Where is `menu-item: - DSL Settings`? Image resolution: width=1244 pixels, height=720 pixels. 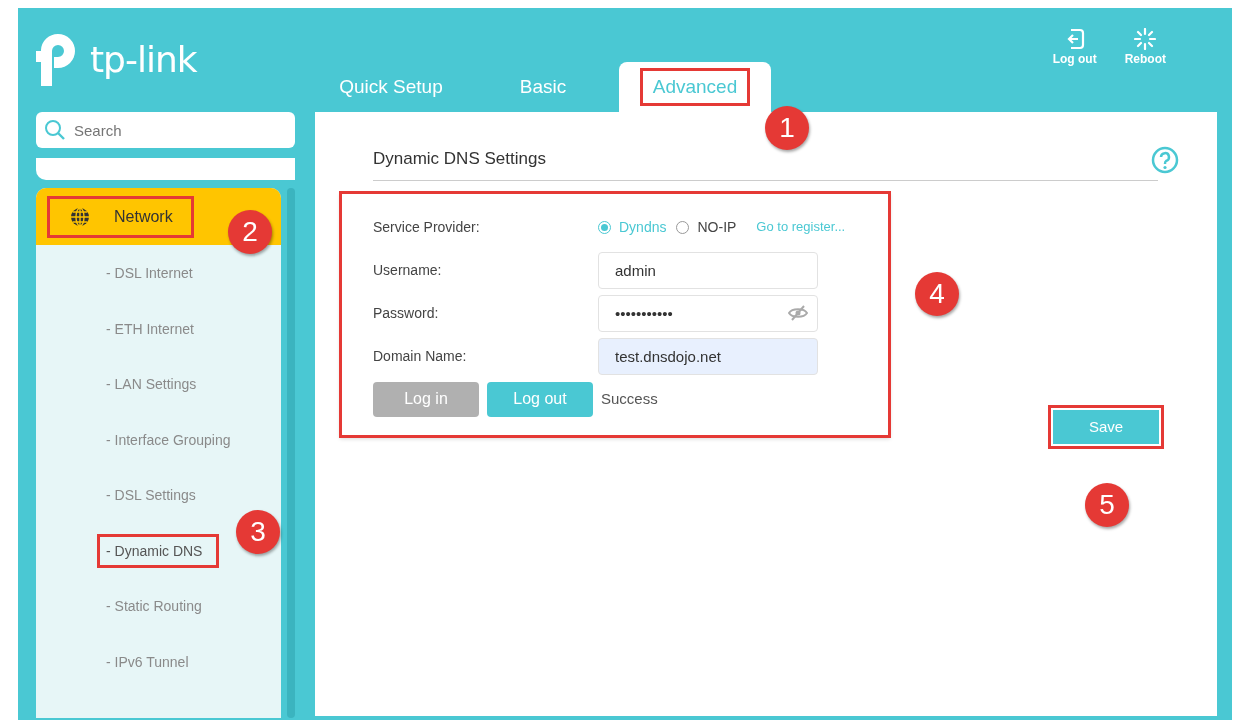
menu-item: - DSL Settings is located at coordinates (155, 495).